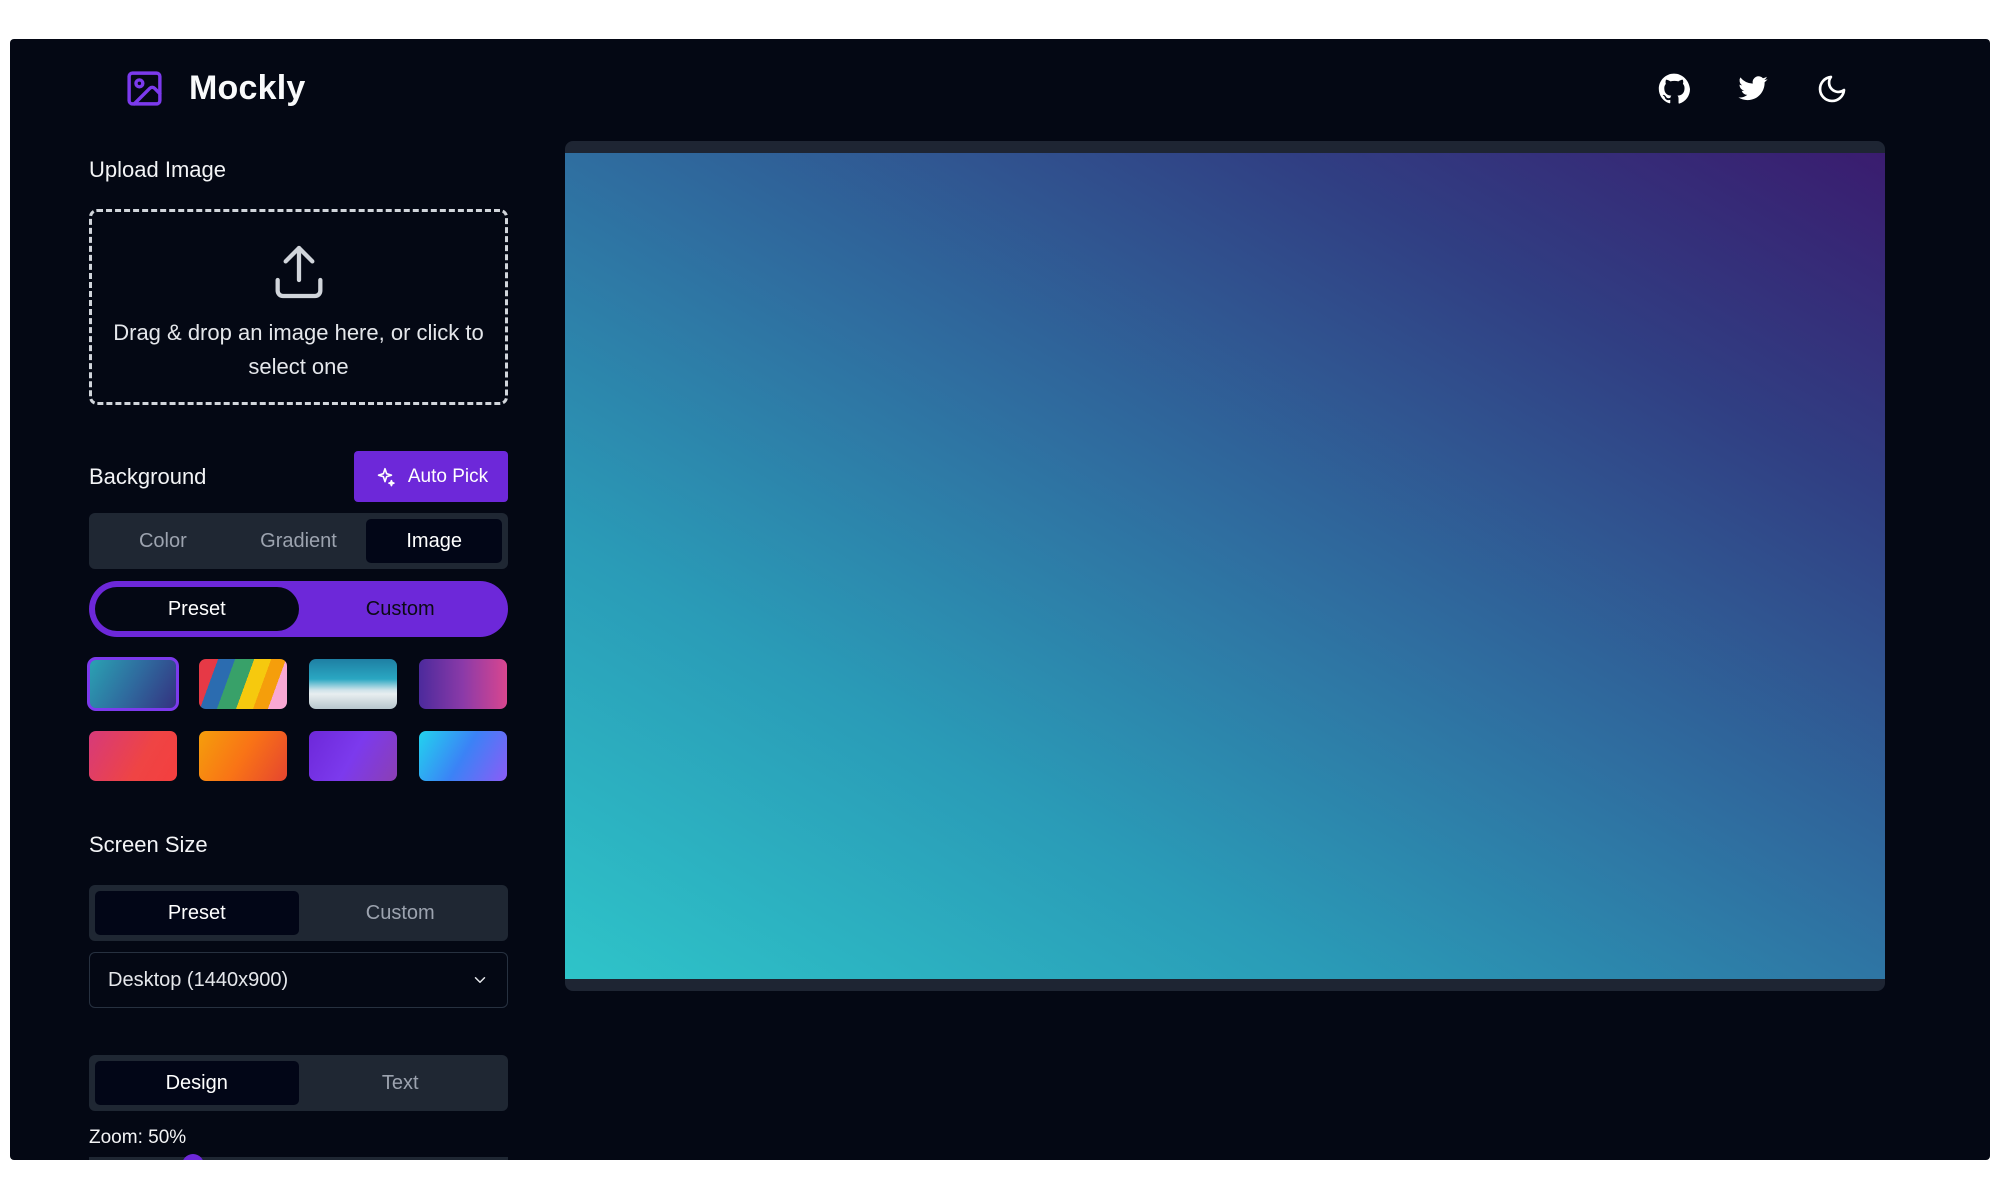  I want to click on zoom-slider-thumb, so click(193, 1157).